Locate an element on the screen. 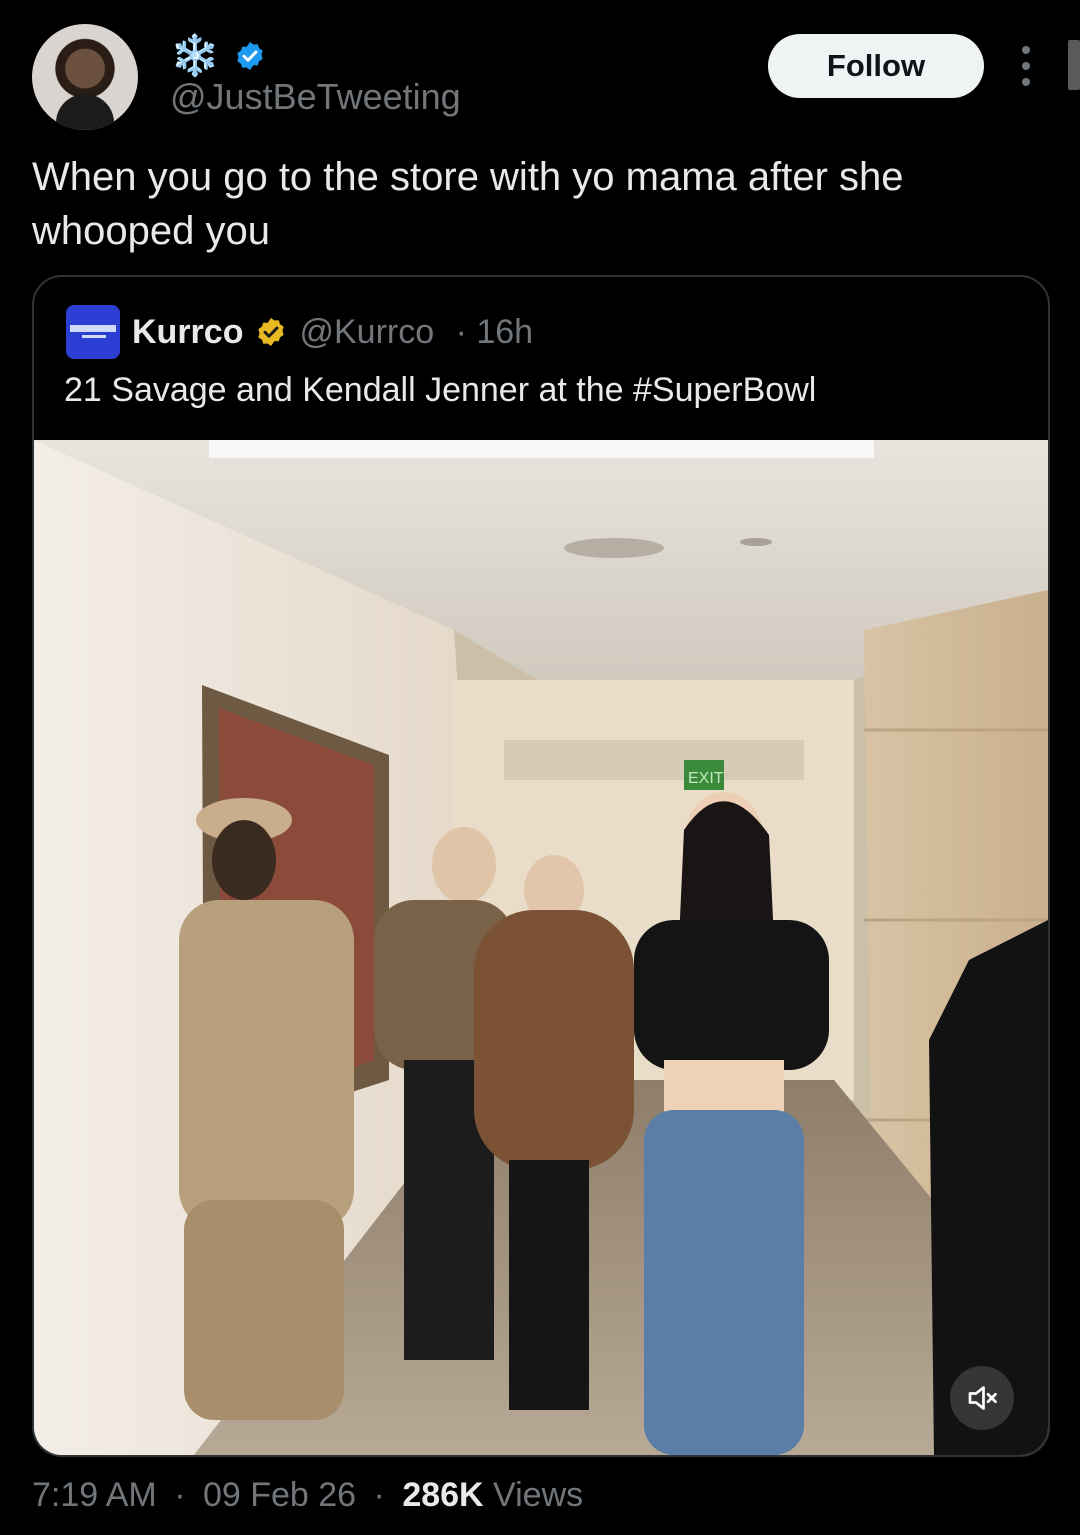 This screenshot has width=1080, height=1535. tweet-metadata: 7:19 AM · 09 Feb 26 · 286K Views is located at coordinates (307, 1495).